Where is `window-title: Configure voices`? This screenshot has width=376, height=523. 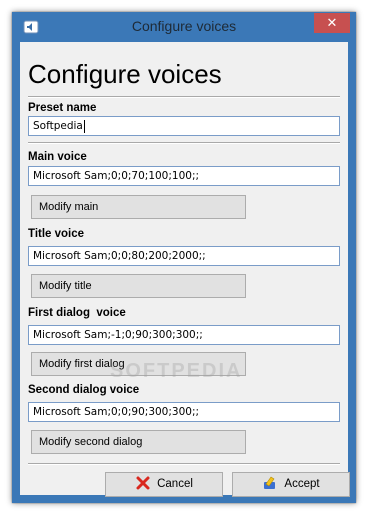
window-title: Configure voices is located at coordinates (184, 26).